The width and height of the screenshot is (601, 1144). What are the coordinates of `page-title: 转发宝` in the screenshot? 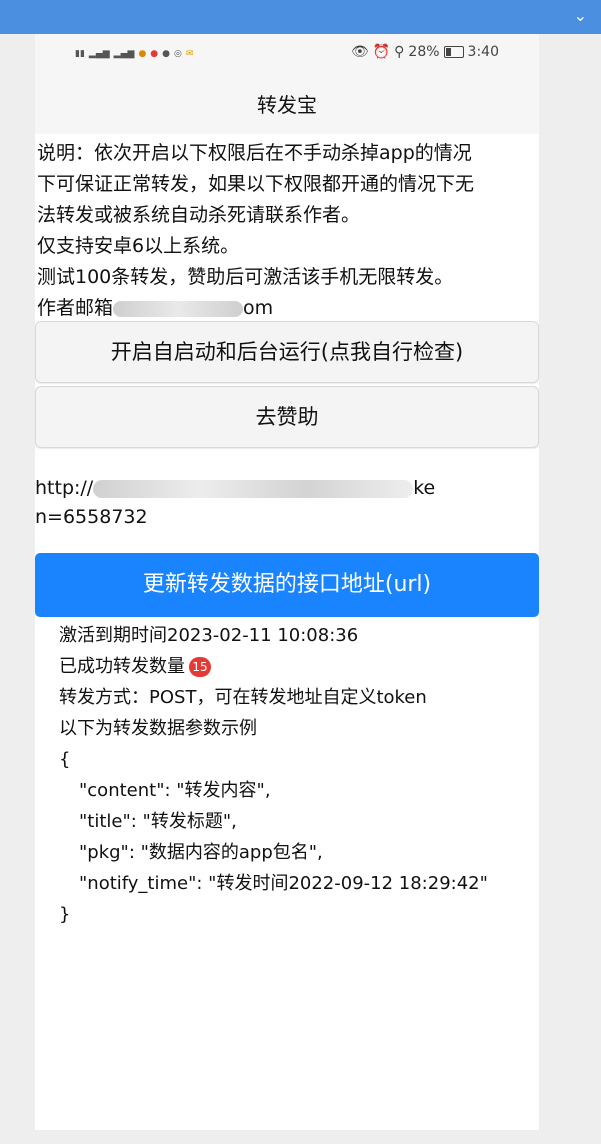 It's located at (287, 105).